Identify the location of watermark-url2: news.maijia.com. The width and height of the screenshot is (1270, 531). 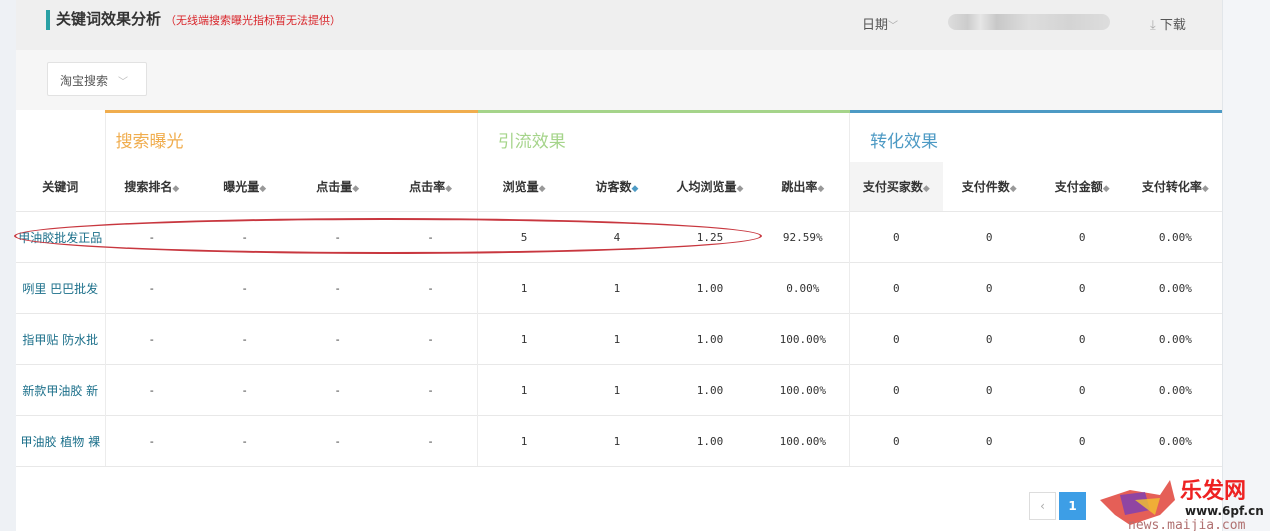
(1187, 524).